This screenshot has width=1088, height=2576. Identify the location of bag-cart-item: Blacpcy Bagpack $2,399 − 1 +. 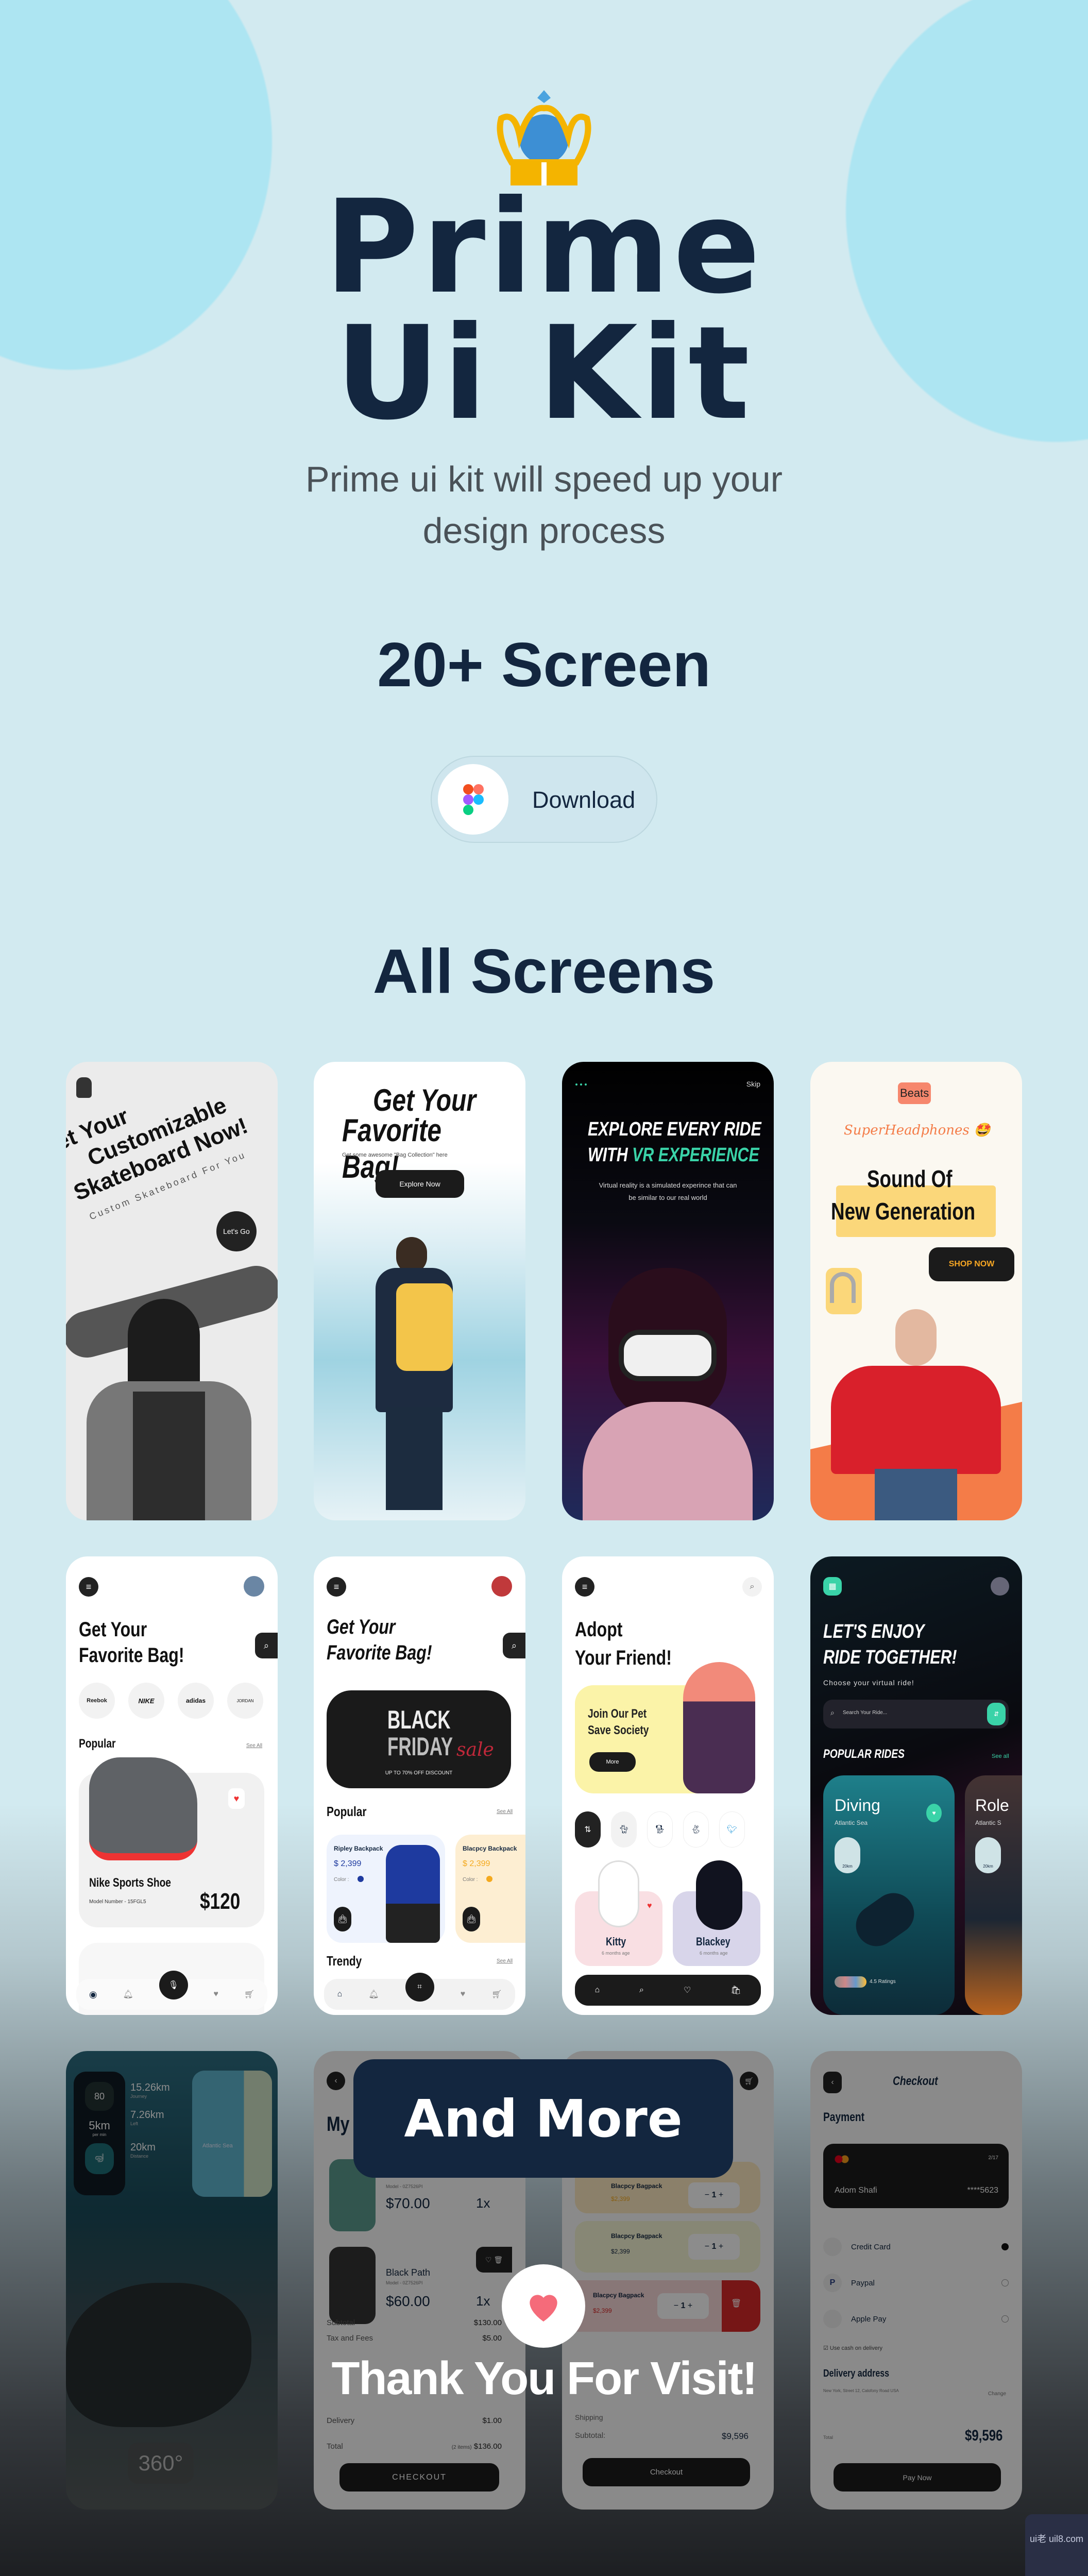
(667, 2247).